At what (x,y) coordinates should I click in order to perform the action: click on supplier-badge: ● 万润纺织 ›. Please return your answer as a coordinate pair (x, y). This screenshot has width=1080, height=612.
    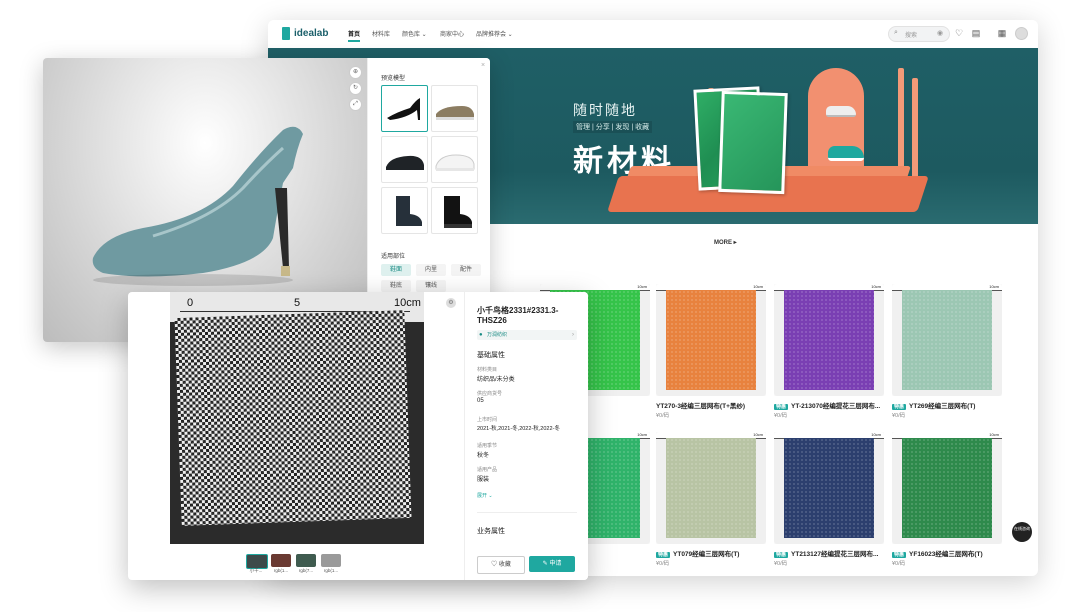
    Looking at the image, I should click on (527, 335).